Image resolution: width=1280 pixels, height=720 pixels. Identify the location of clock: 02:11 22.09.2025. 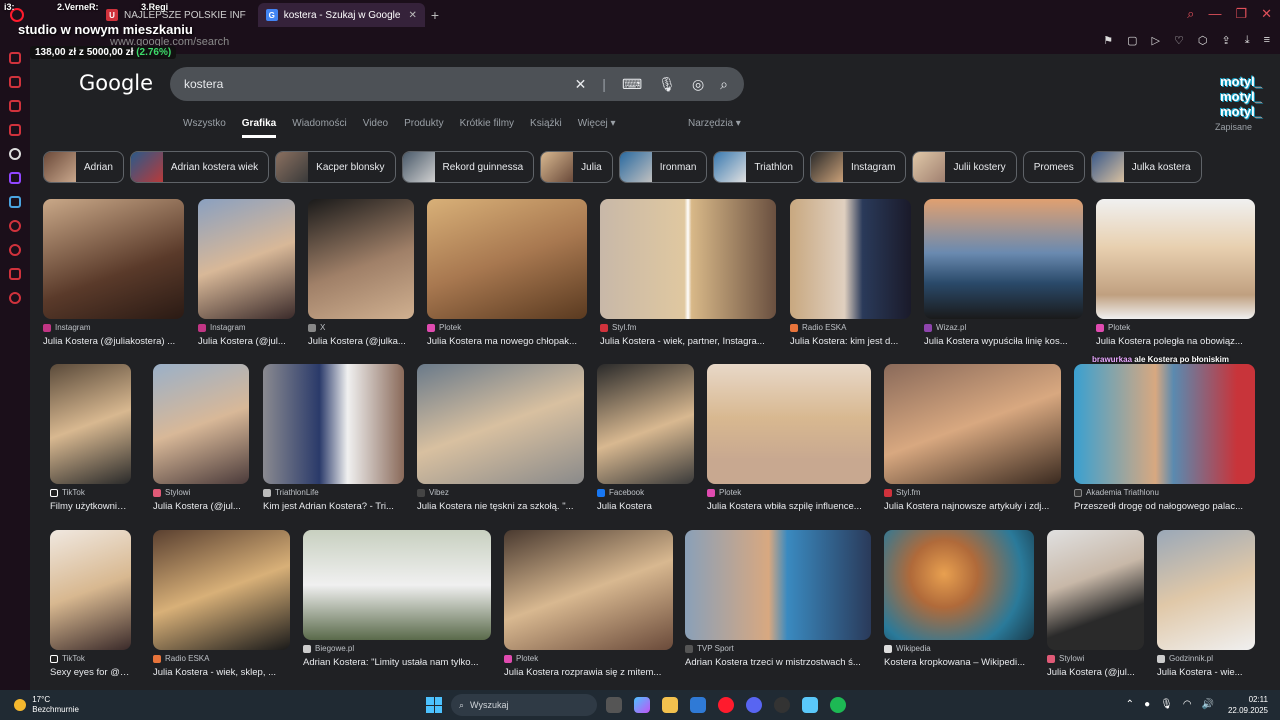
(1248, 705).